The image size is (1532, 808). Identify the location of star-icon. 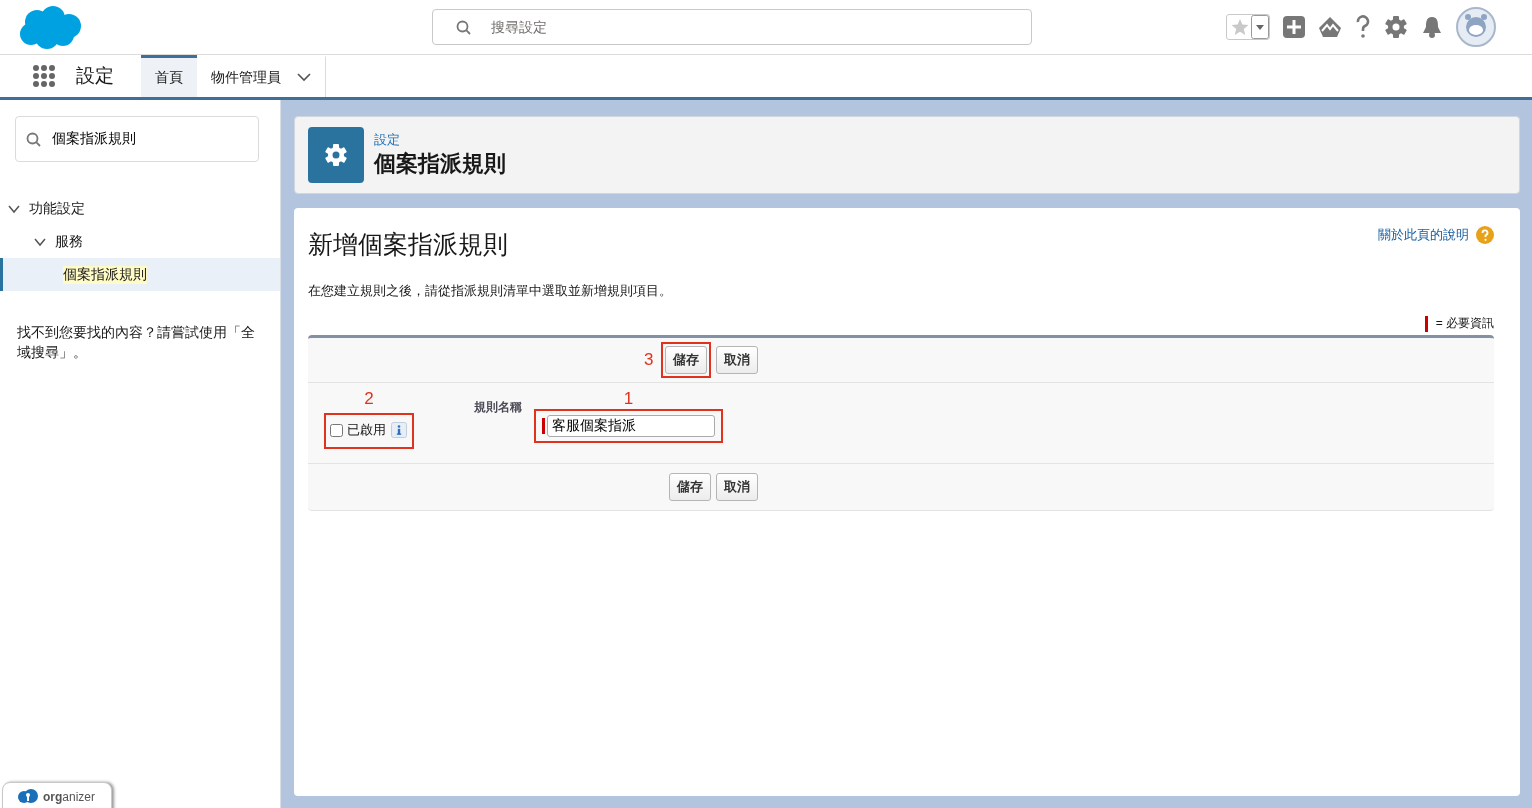
(1240, 27).